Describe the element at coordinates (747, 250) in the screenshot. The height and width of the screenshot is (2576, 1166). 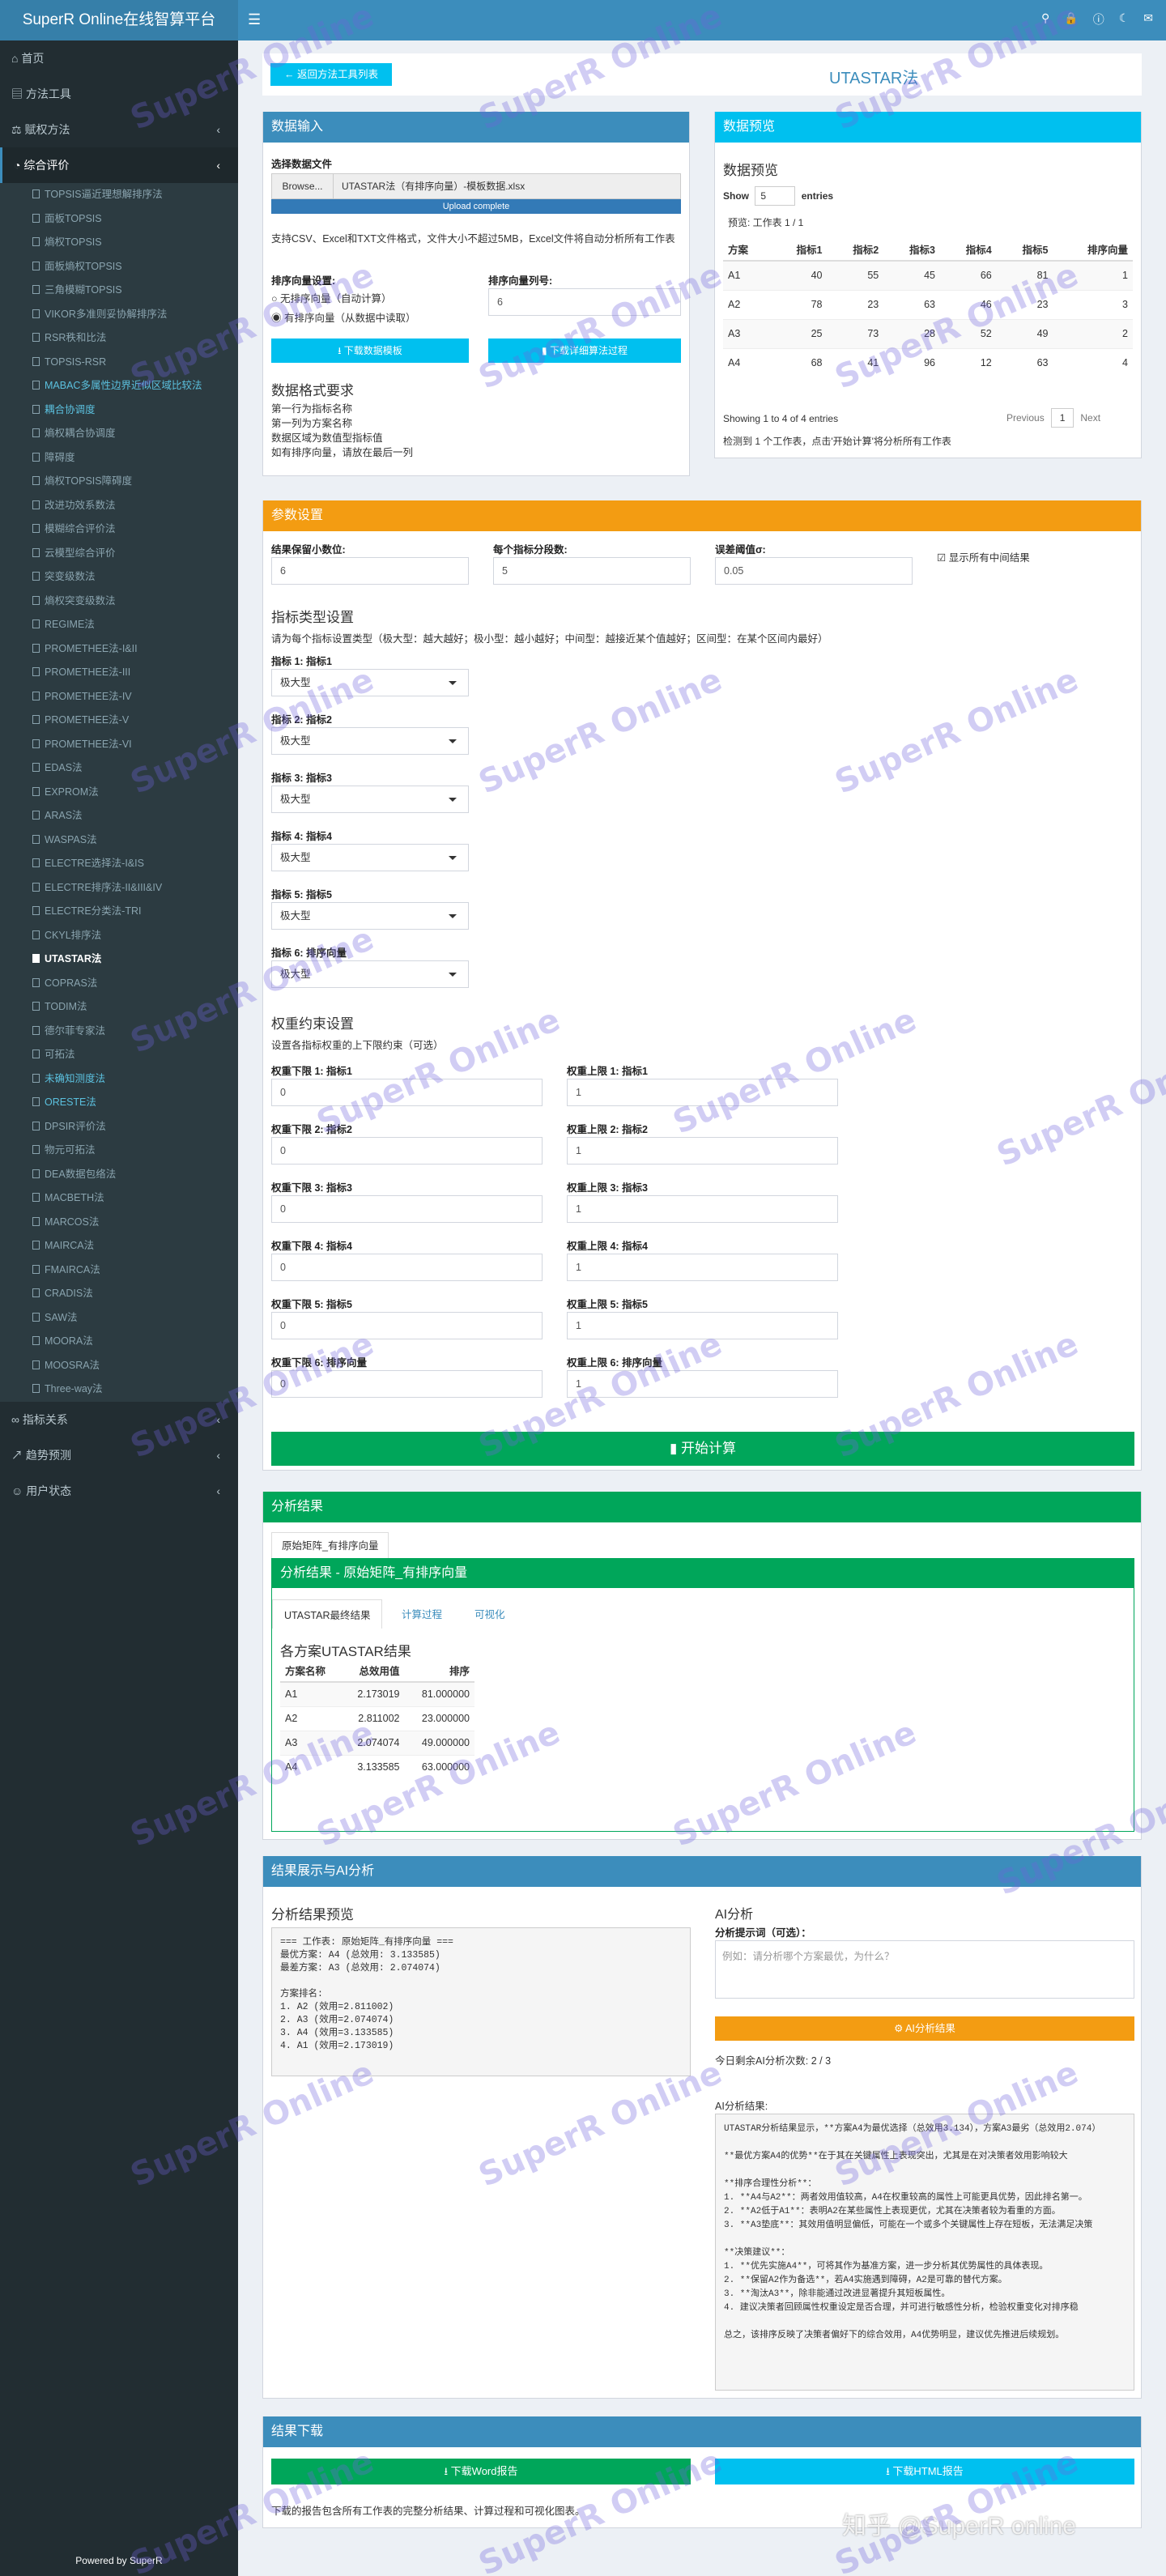
I see `column-header: 方案` at that location.